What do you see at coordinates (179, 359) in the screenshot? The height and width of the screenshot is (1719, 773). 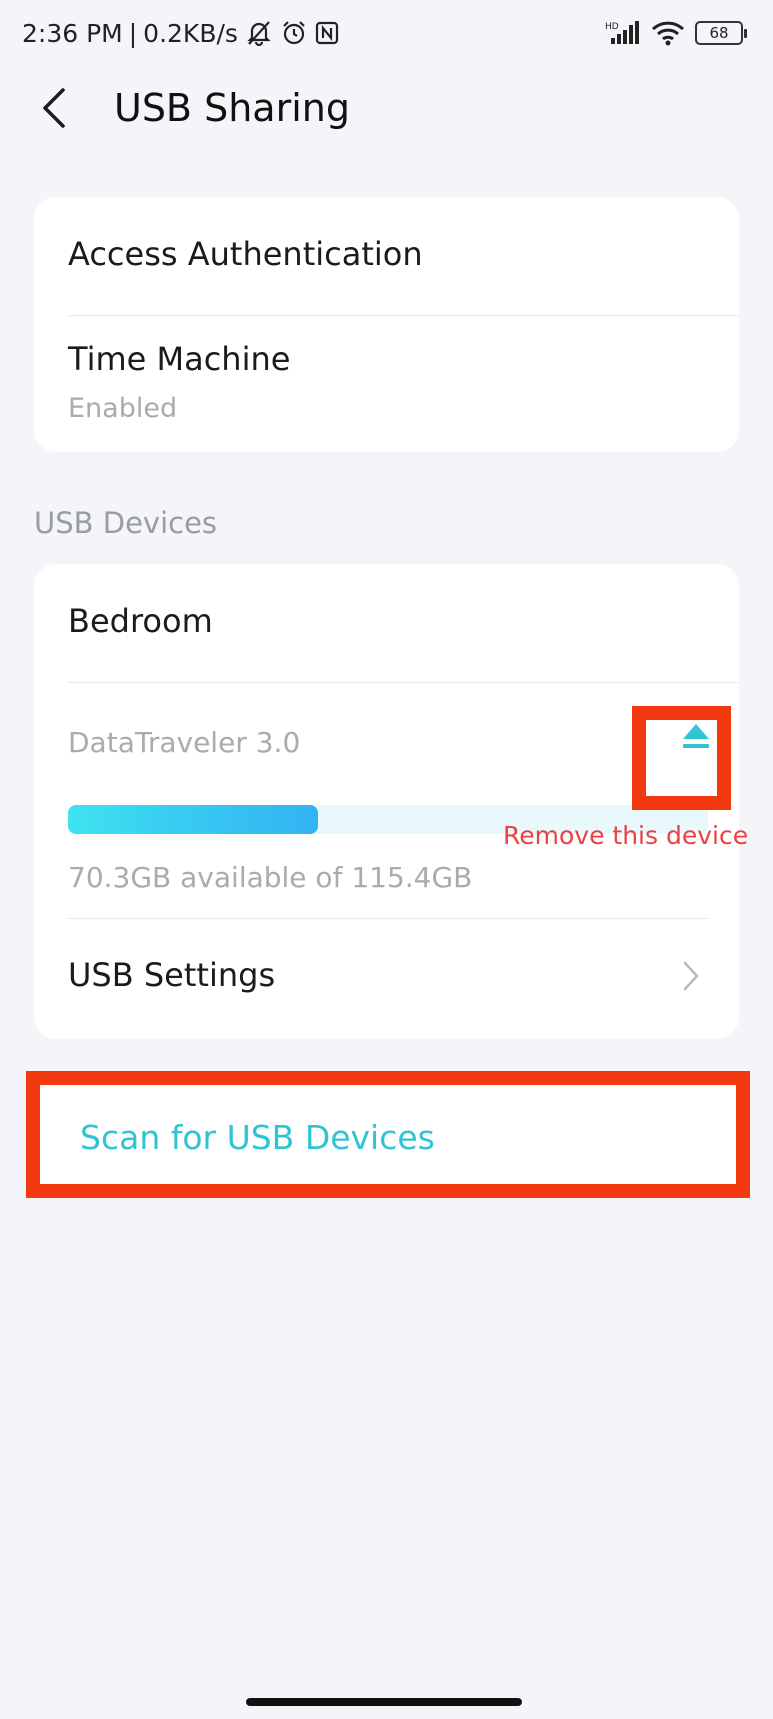 I see `time-machine-title: Time Machine` at bounding box center [179, 359].